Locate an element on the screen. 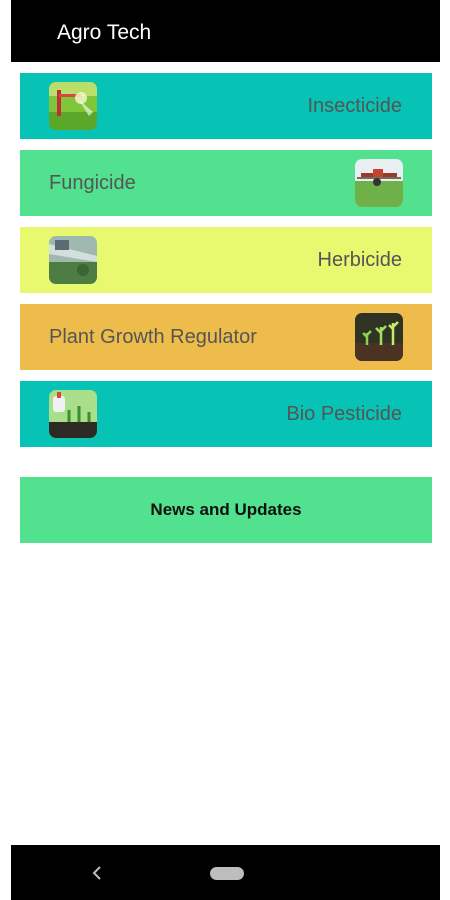 The image size is (450, 900). weed-spray-icon is located at coordinates (73, 260).